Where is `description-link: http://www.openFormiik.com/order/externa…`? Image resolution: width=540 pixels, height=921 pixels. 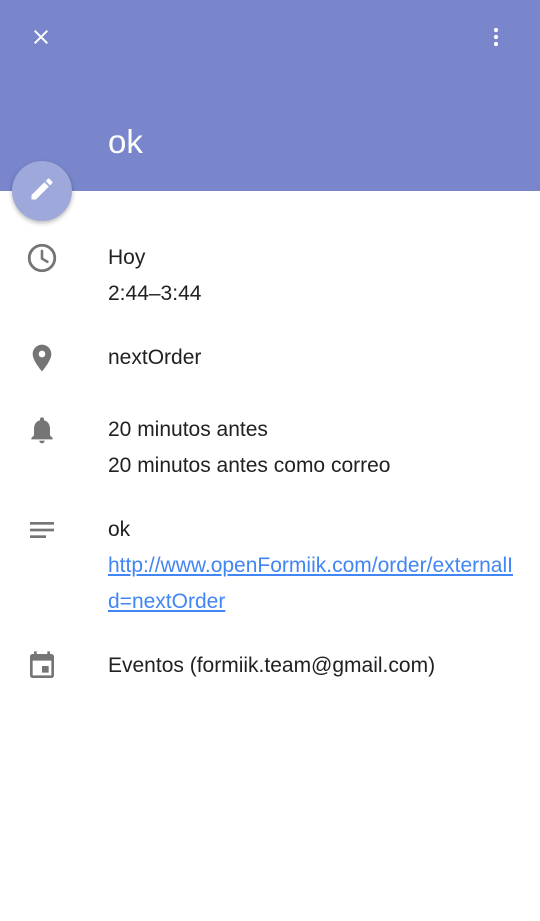 description-link: http://www.openFormiik.com/order/externa… is located at coordinates (314, 584).